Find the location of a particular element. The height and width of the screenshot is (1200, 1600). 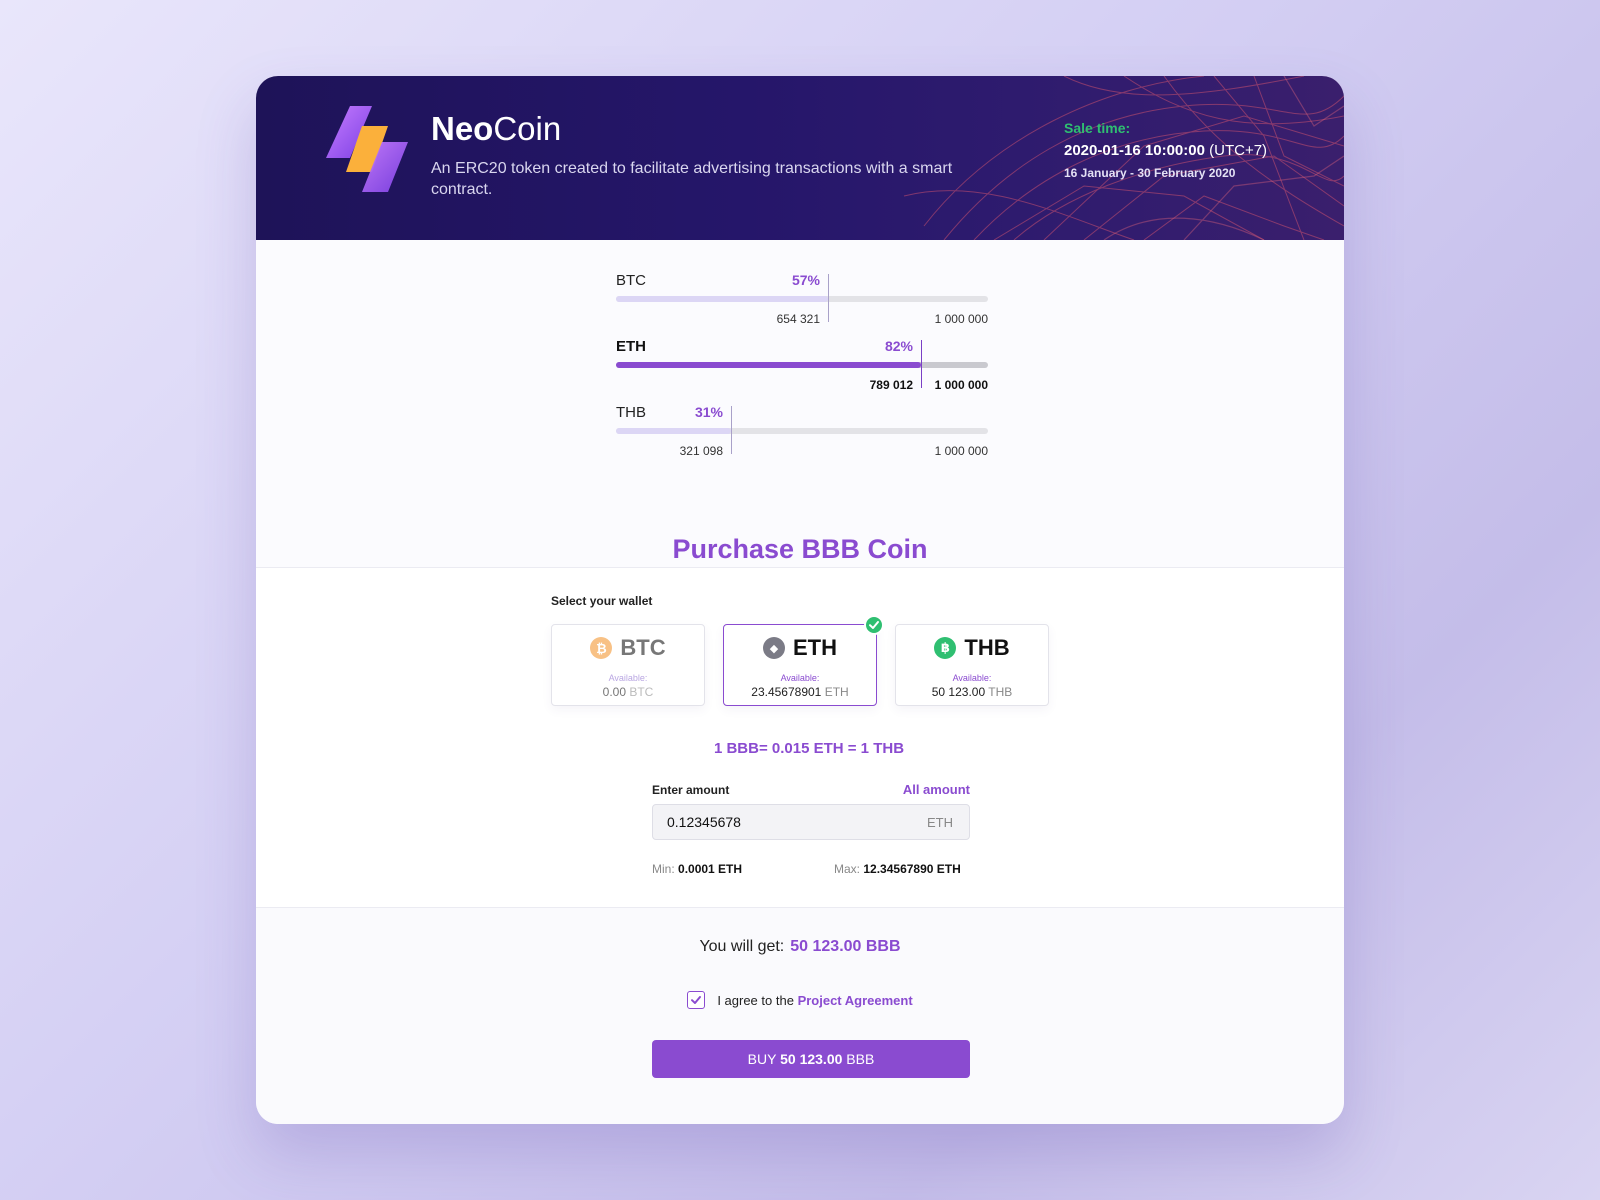

neocoin-logo-icon is located at coordinates (367, 149).